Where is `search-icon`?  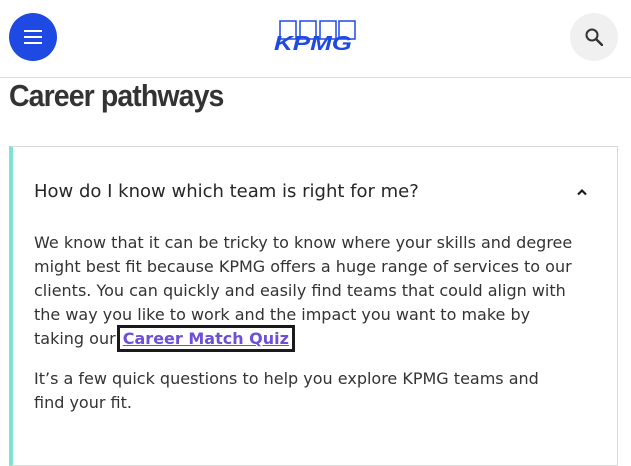
search-icon is located at coordinates (594, 37).